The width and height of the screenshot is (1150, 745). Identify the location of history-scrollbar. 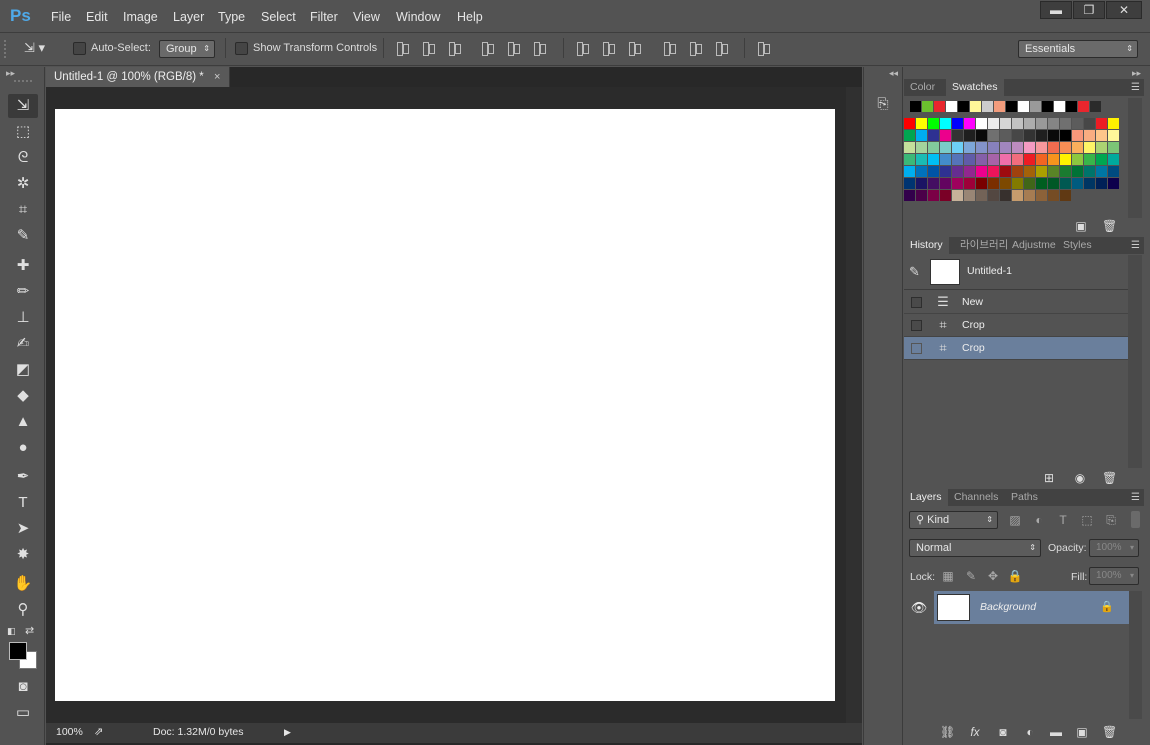
(1135, 361).